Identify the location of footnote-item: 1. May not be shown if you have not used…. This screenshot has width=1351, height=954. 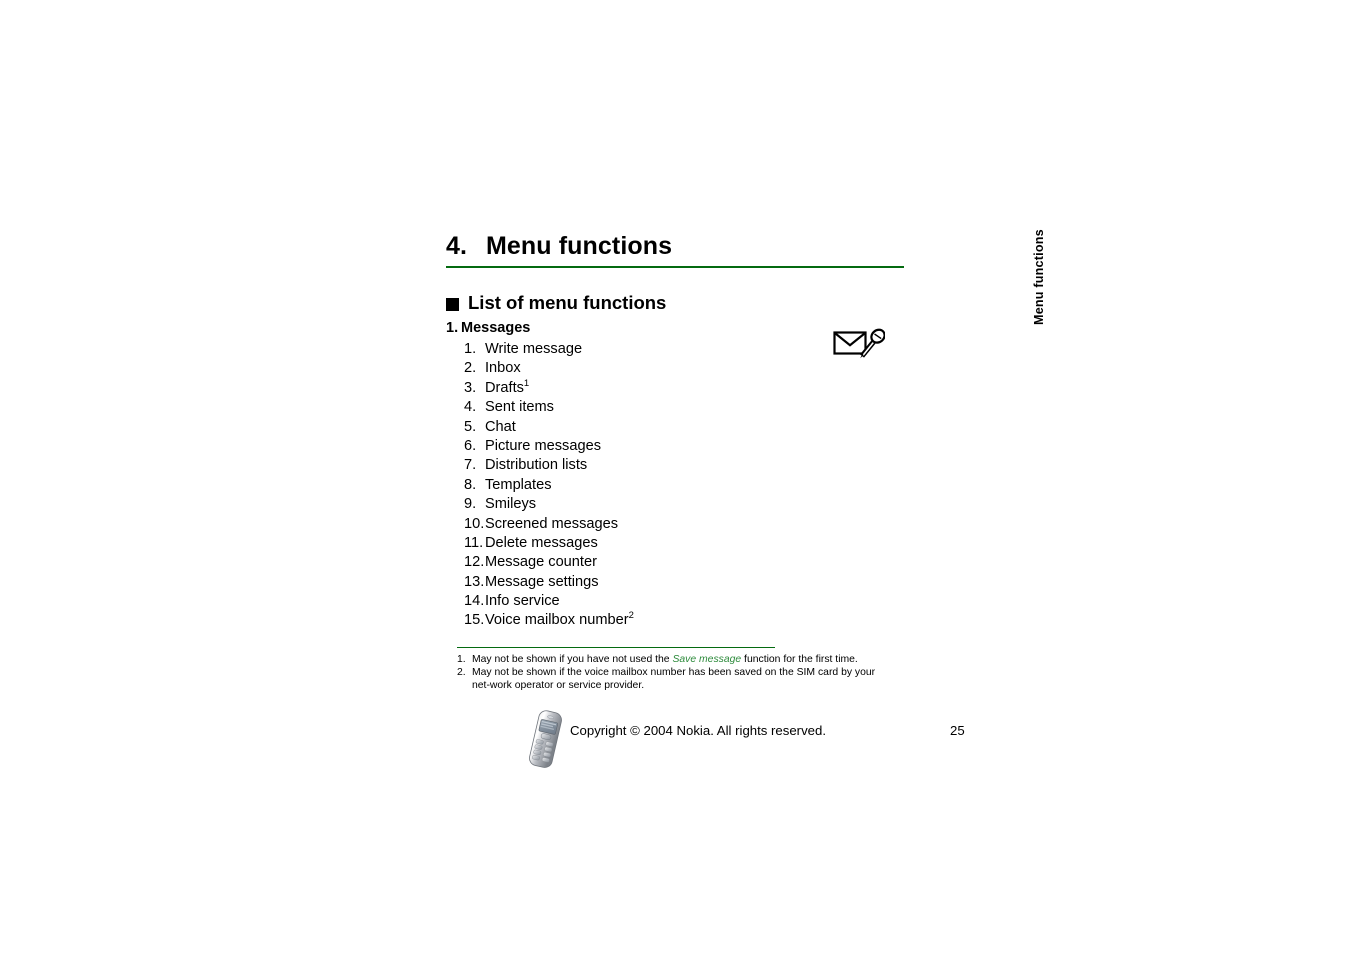
(672, 659).